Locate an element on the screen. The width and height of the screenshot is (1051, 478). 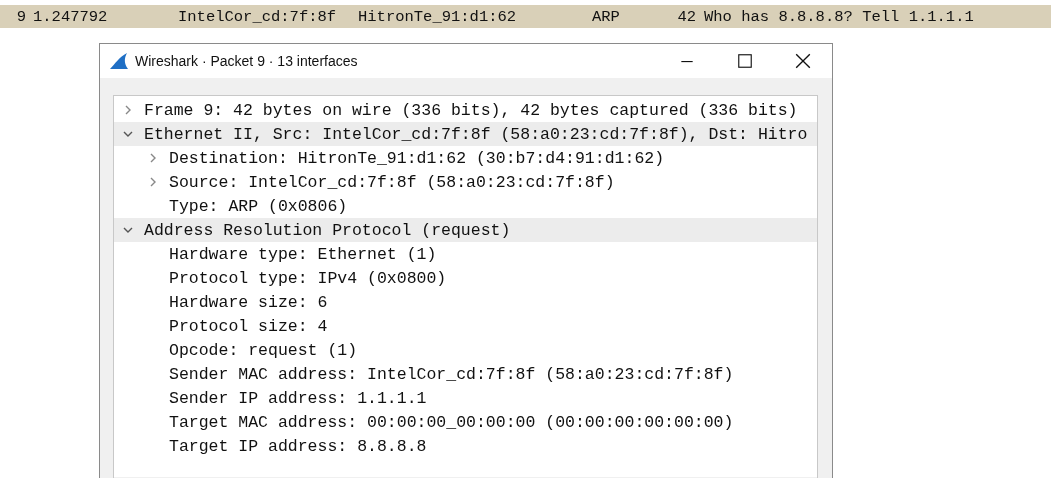
tree-item: Target MAC address: 00:00:00_00:00:00 (00:00:00:00:00:00) is located at coordinates (451, 422).